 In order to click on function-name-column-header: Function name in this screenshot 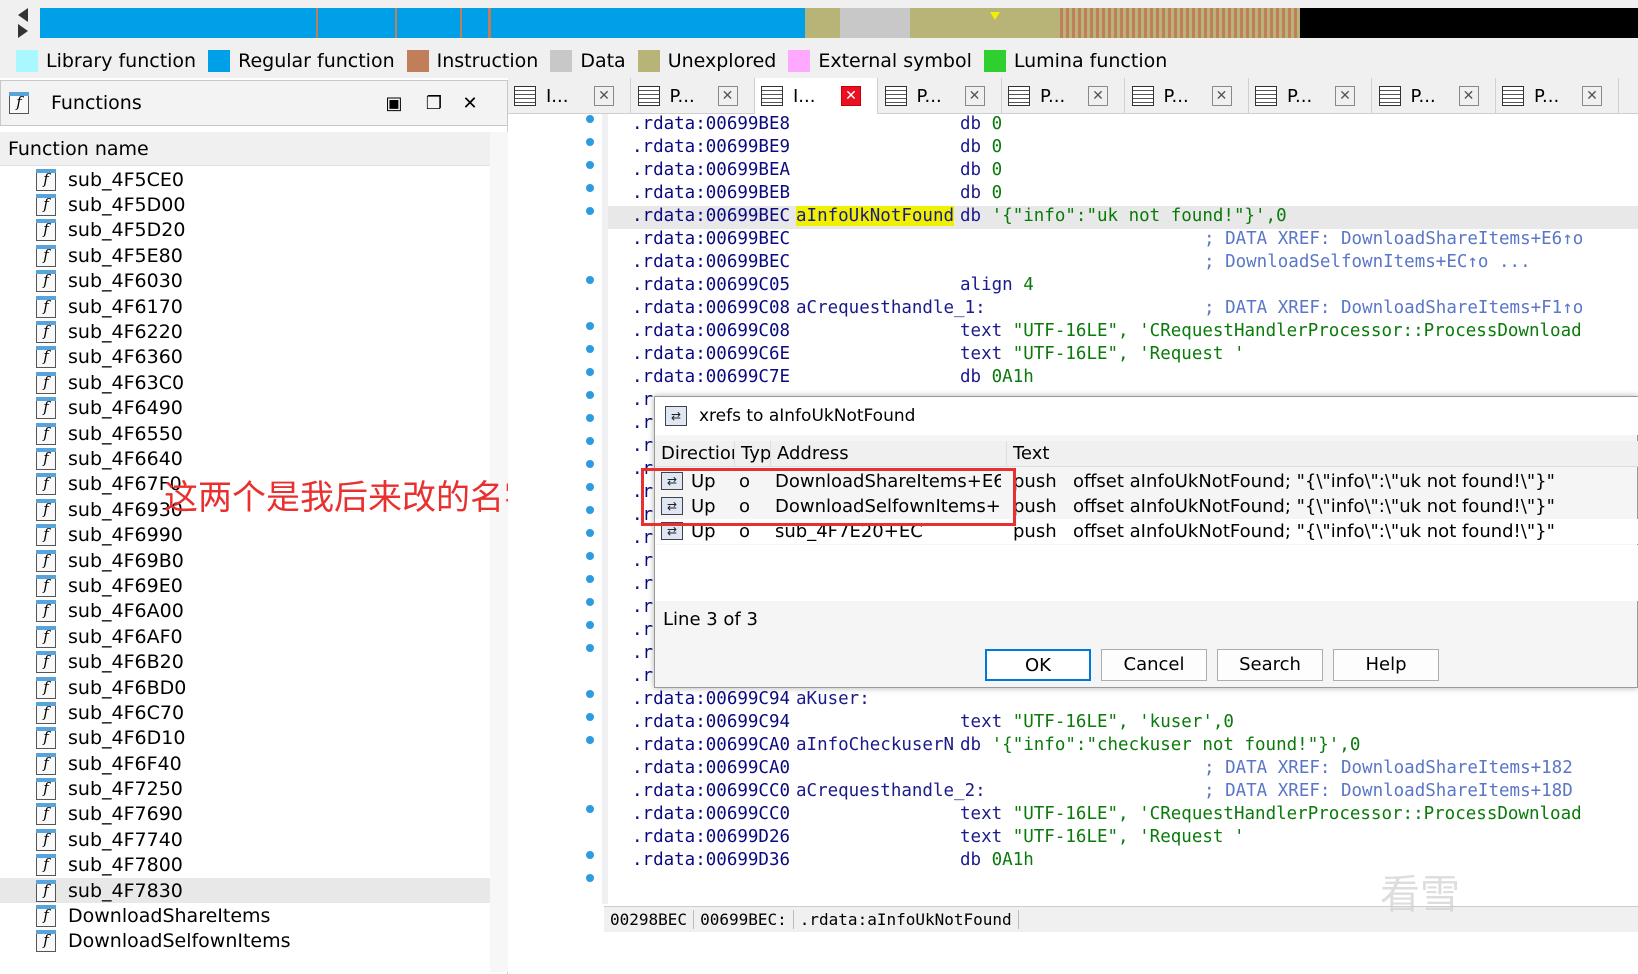, I will do `click(245, 149)`.